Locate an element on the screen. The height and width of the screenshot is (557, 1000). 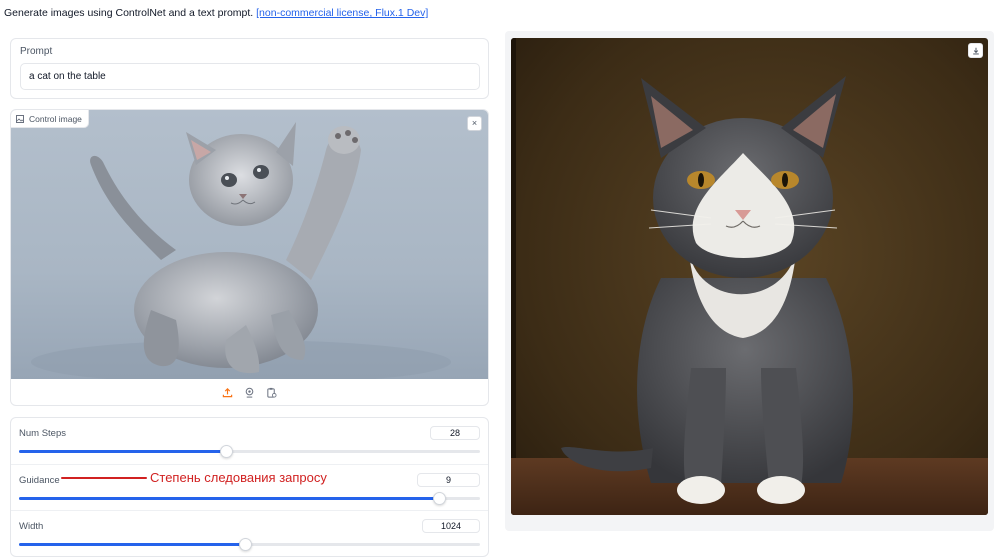
license-link: [non-commercial license, Flux.1 Dev] is located at coordinates (342, 13).